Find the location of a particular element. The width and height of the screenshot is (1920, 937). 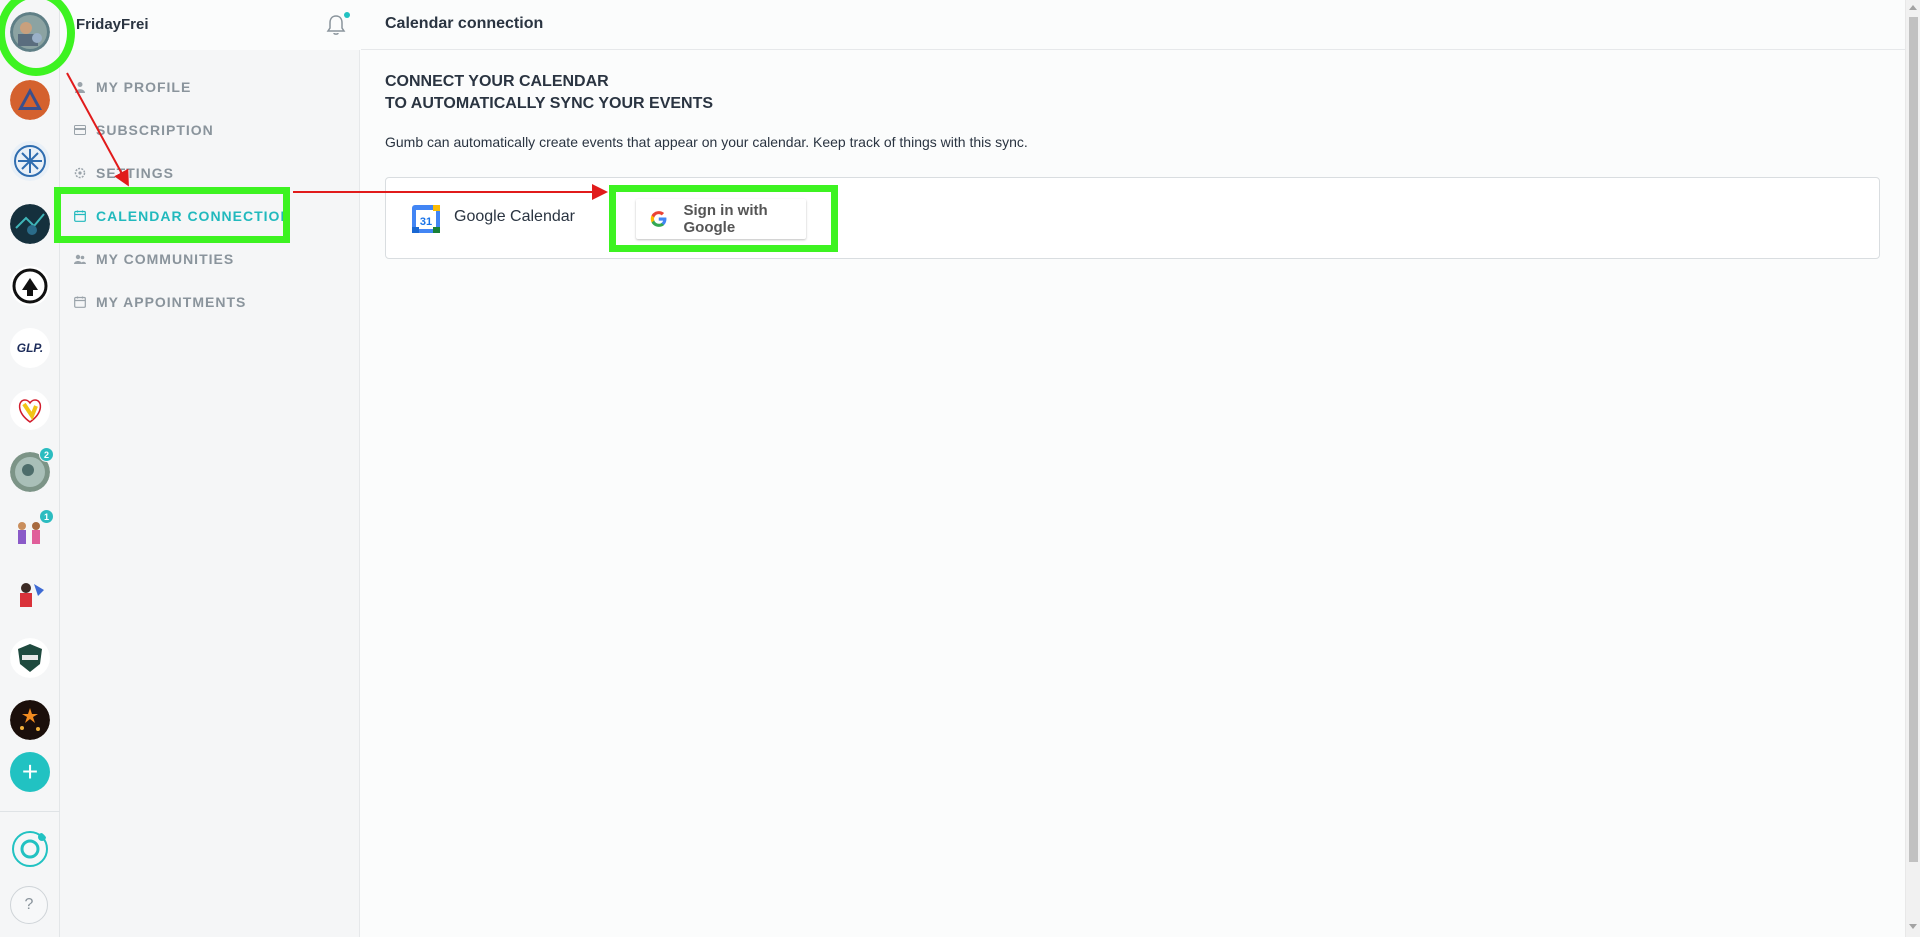

sidebar-item-calendar-connection: CALENDAR CONNECTION is located at coordinates (183, 216).